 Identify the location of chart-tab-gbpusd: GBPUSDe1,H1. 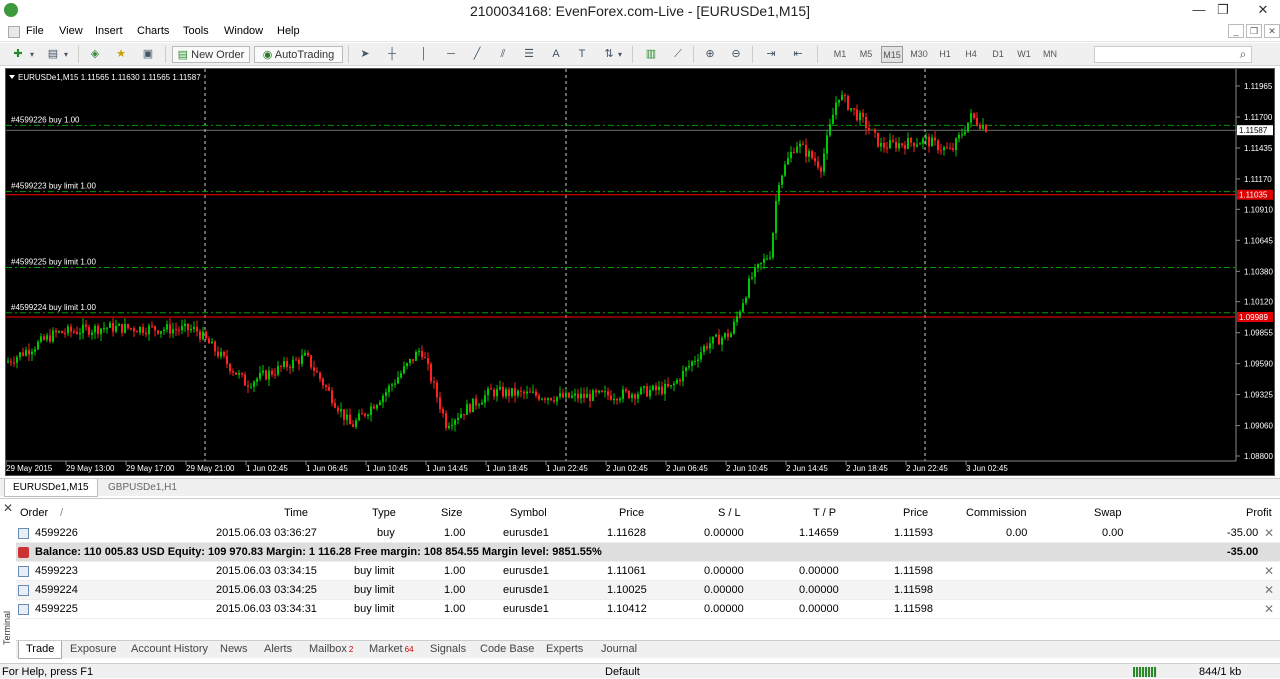
(142, 488).